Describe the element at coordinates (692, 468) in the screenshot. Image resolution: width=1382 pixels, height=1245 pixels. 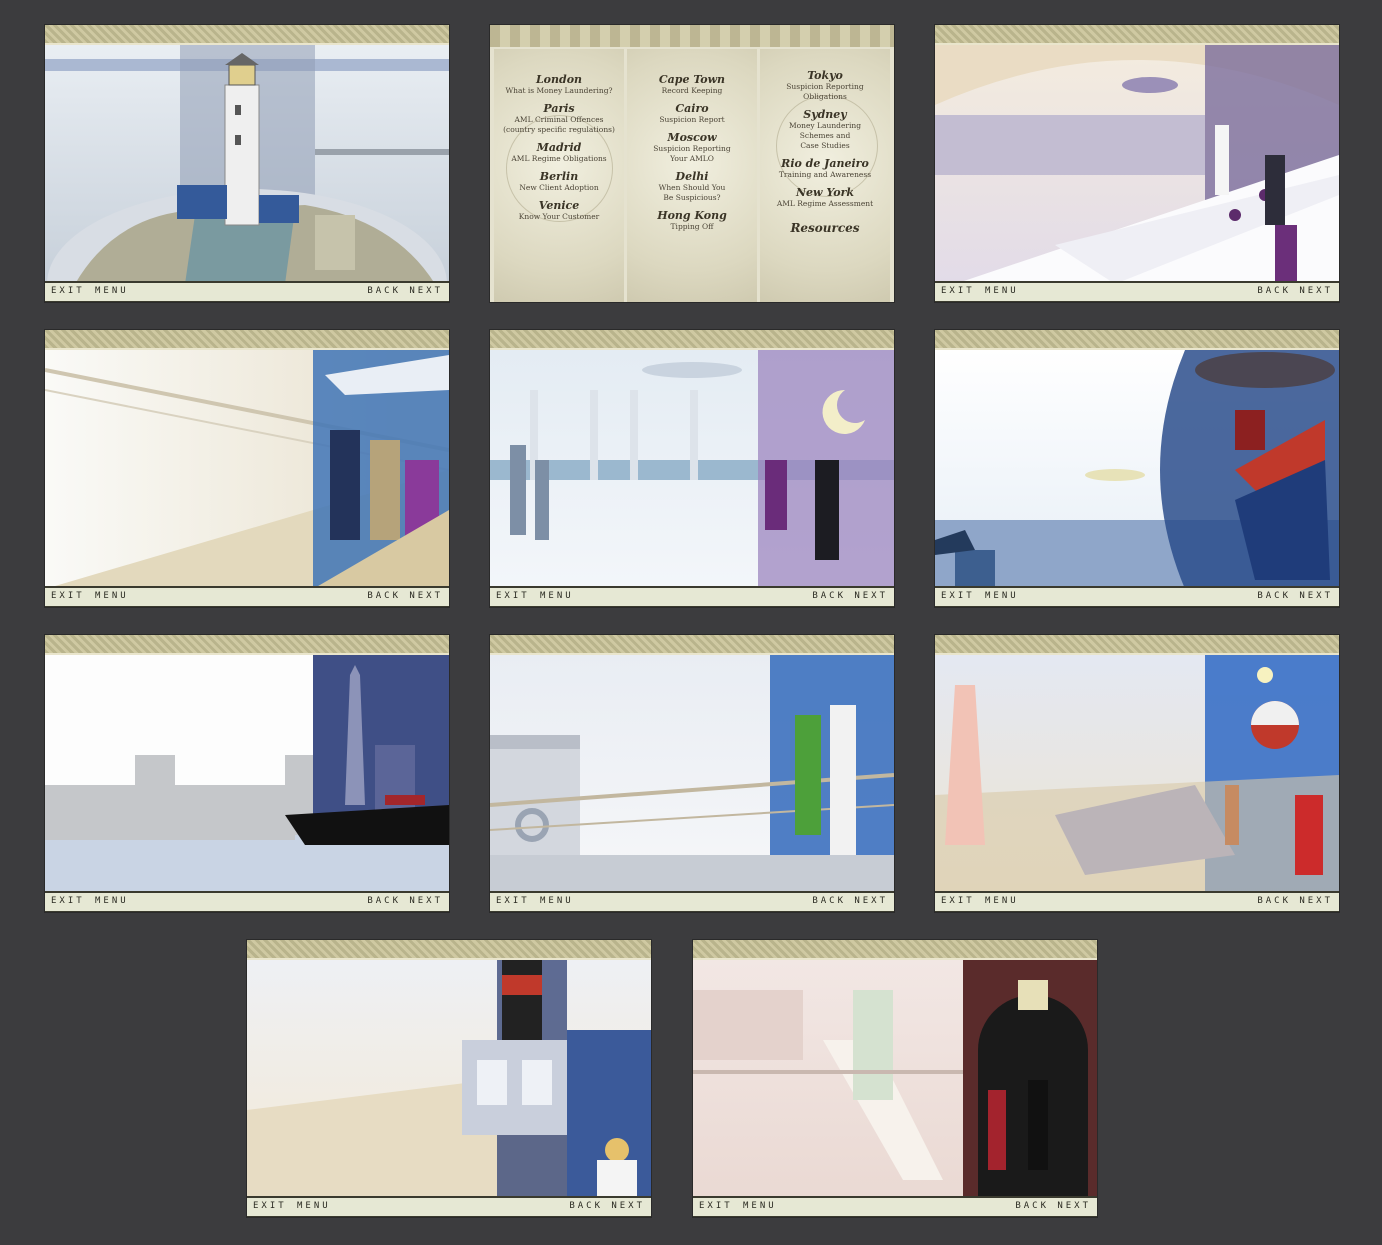
I see `slide-ballroom: EXIT MENU BACK NEXT` at that location.